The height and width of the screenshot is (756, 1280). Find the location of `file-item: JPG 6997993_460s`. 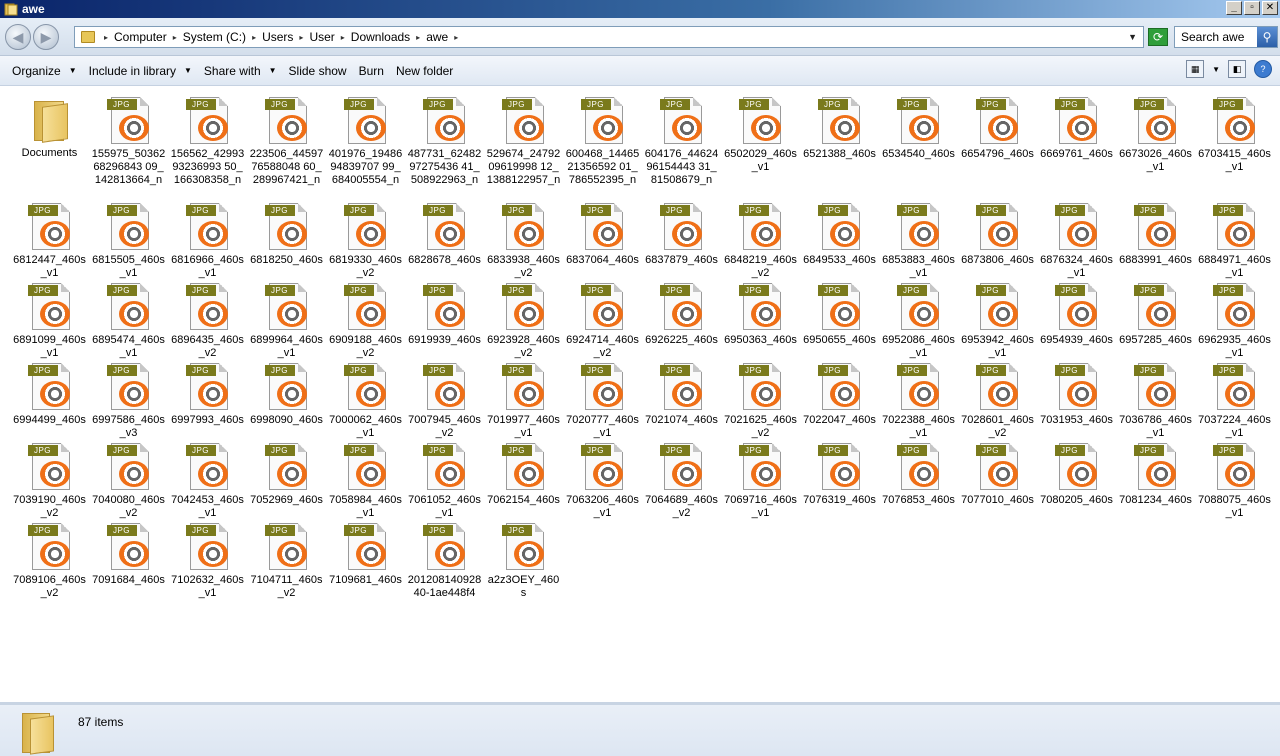

file-item: JPG 6997993_460s is located at coordinates (207, 394).